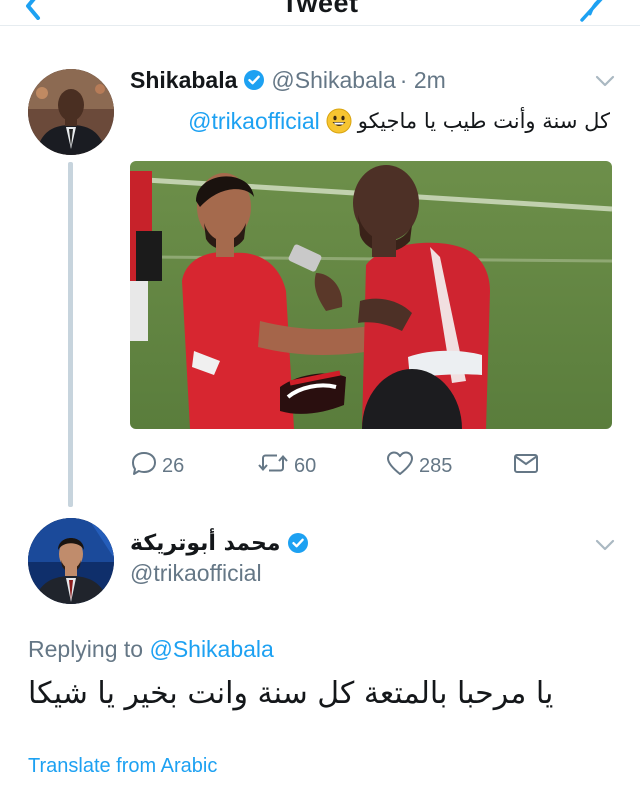 Image resolution: width=640 pixels, height=797 pixels. What do you see at coordinates (320, 9) in the screenshot?
I see `page-title: Tweet` at bounding box center [320, 9].